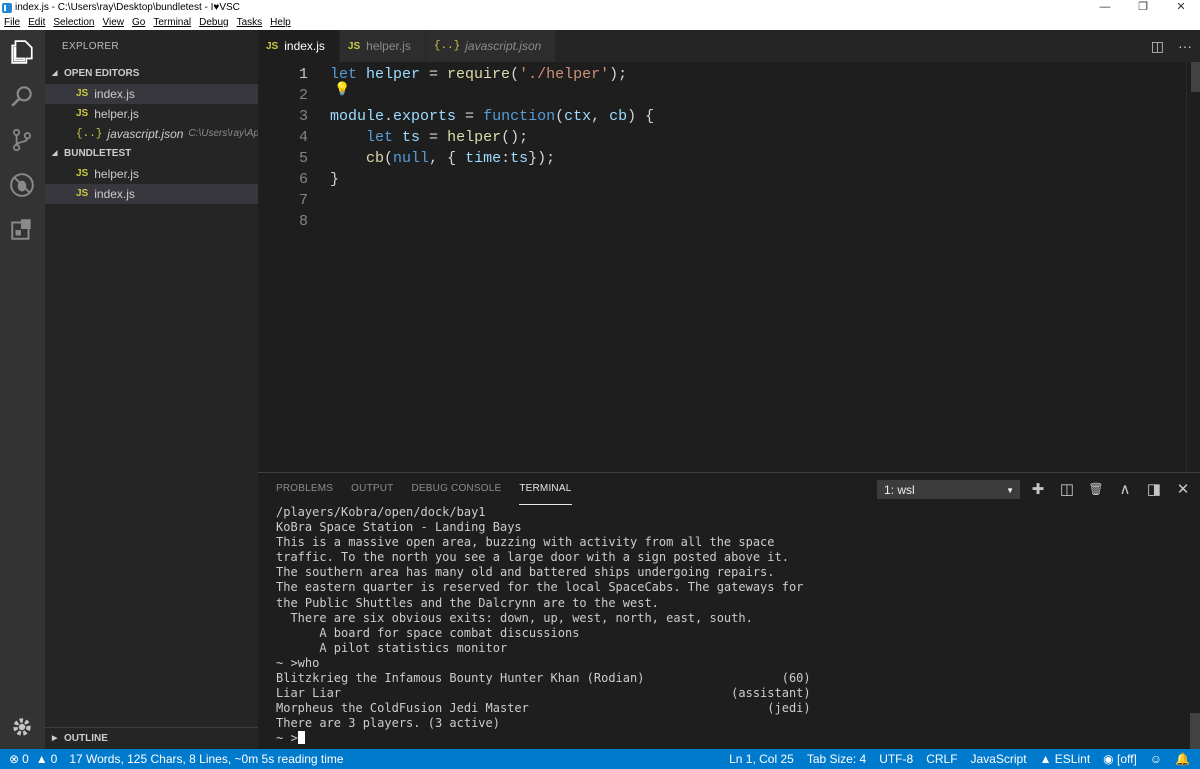  What do you see at coordinates (723, 74) in the screenshot?
I see `code-line: 1 let helper = require('./helper');` at bounding box center [723, 74].